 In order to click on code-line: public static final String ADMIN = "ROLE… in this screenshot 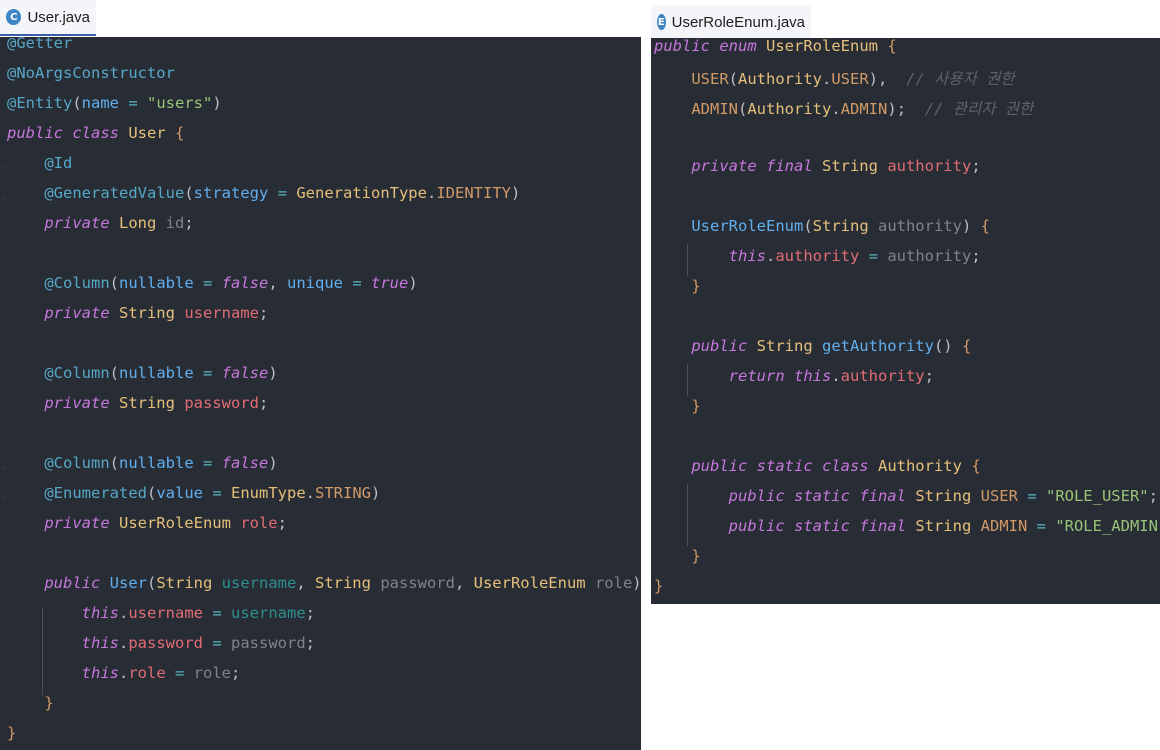, I will do `click(907, 532)`.